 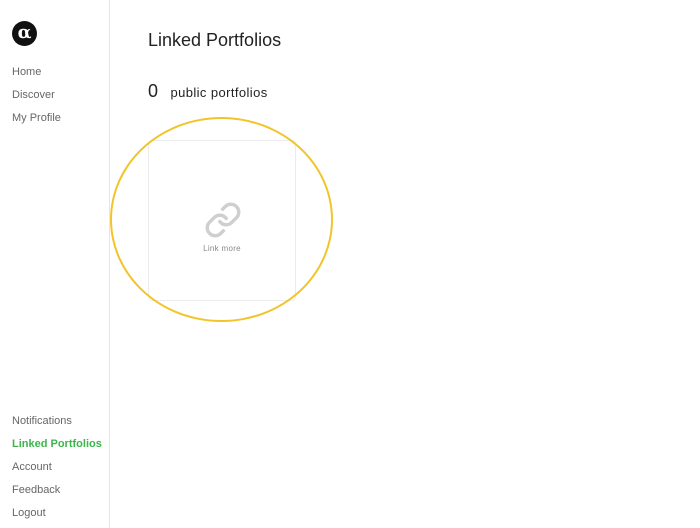 I want to click on app-logo: α, so click(x=24, y=33).